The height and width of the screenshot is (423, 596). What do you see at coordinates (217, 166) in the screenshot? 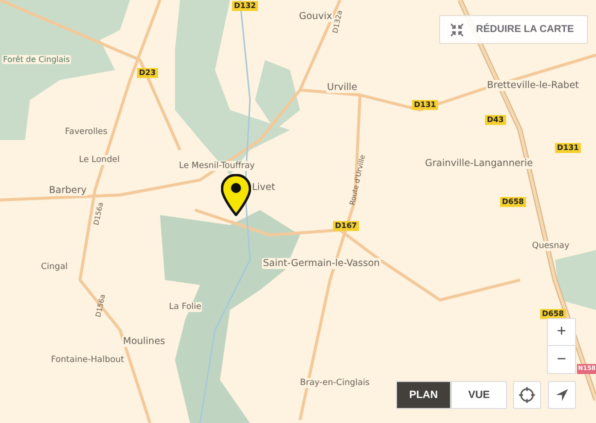
I see `place-label: Le Mesnil-Touffray` at bounding box center [217, 166].